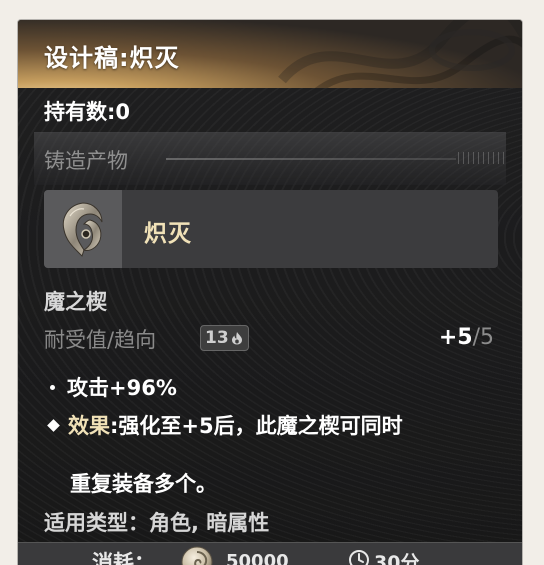  I want to click on stat-value: +5/5, so click(466, 337).